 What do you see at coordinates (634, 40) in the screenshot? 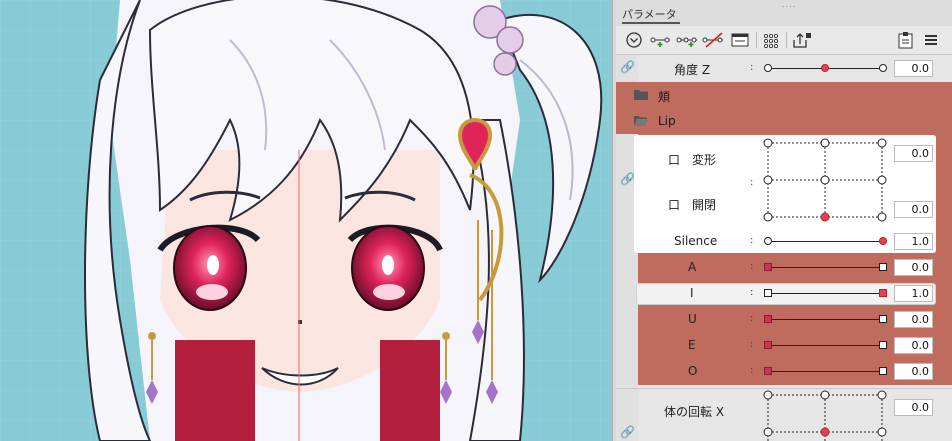
I see `chevron-circle-icon` at bounding box center [634, 40].